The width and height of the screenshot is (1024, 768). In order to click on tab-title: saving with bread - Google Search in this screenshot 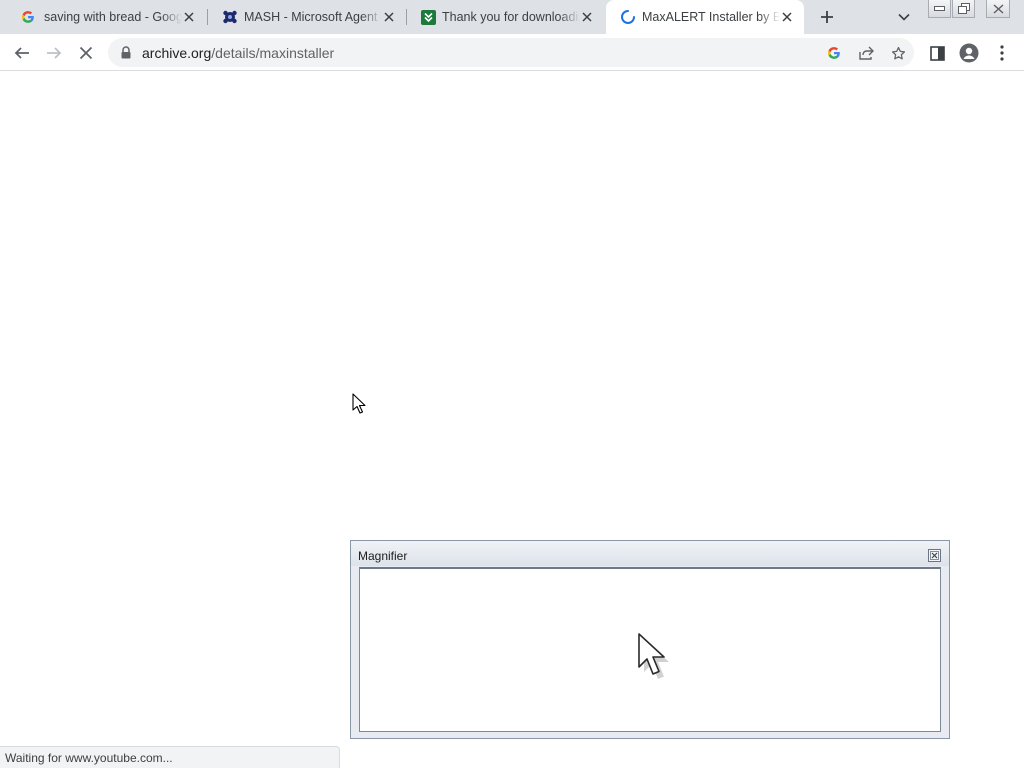, I will do `click(113, 17)`.